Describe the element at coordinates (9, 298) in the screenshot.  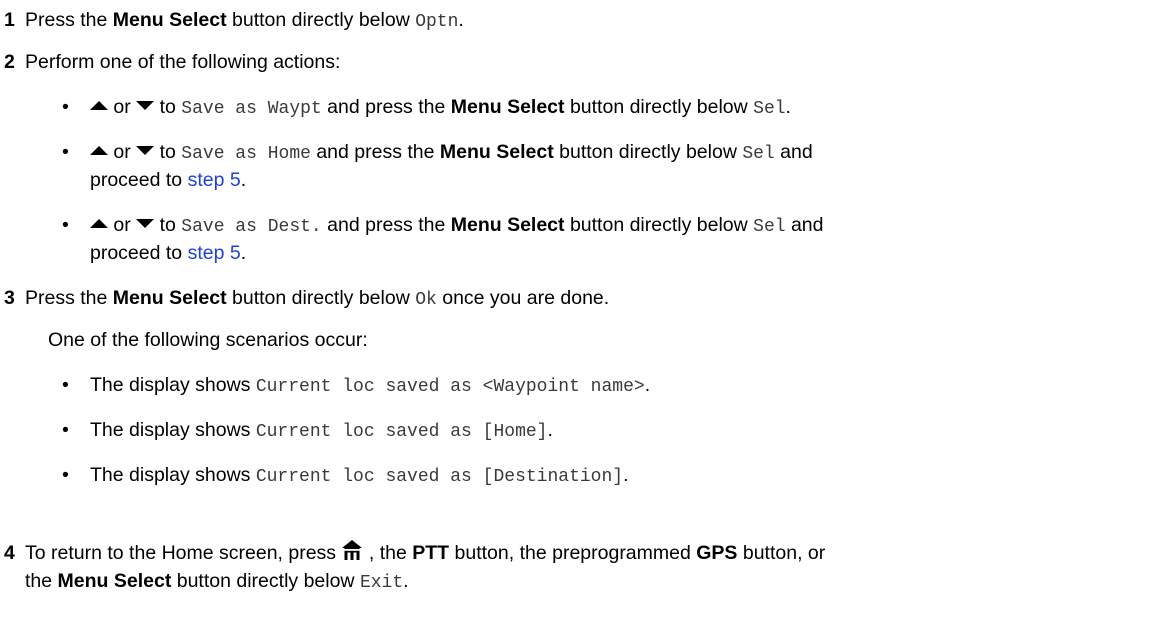
I see `step-number: 3` at that location.